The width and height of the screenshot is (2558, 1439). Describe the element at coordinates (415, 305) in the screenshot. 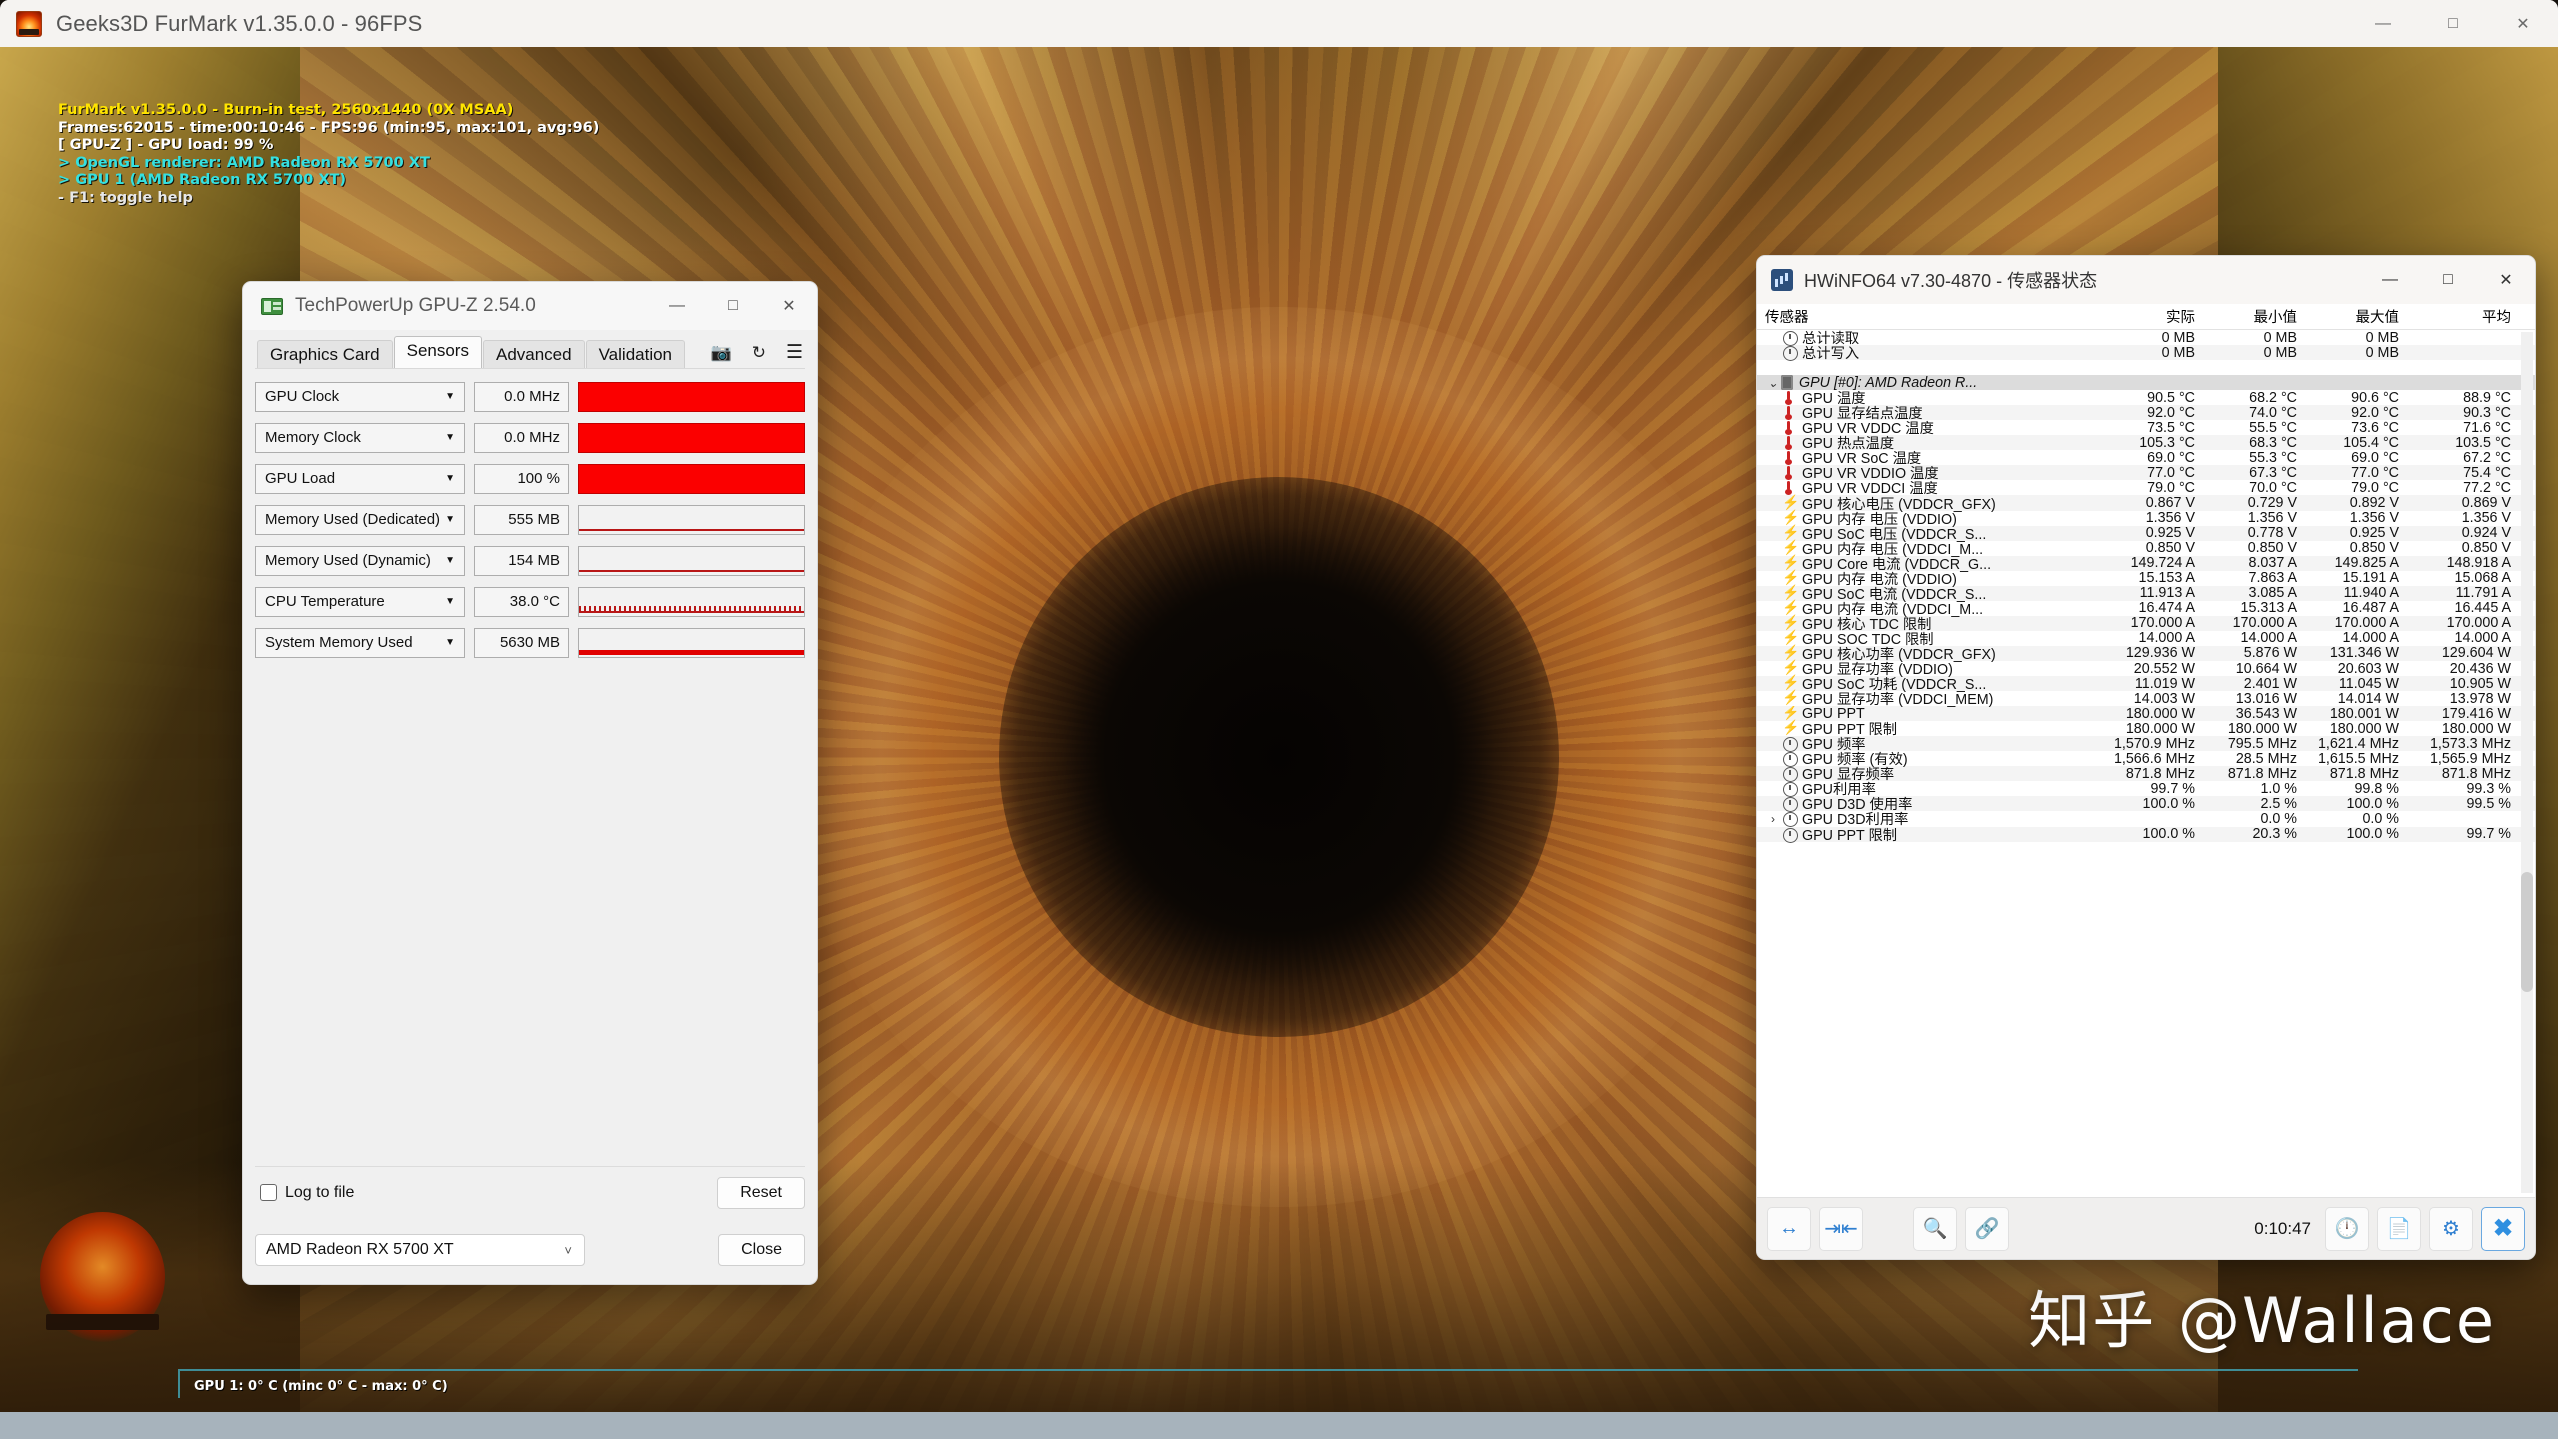

I see `gpuz-title: TechPowerUp GPU-Z 2.54.0` at that location.